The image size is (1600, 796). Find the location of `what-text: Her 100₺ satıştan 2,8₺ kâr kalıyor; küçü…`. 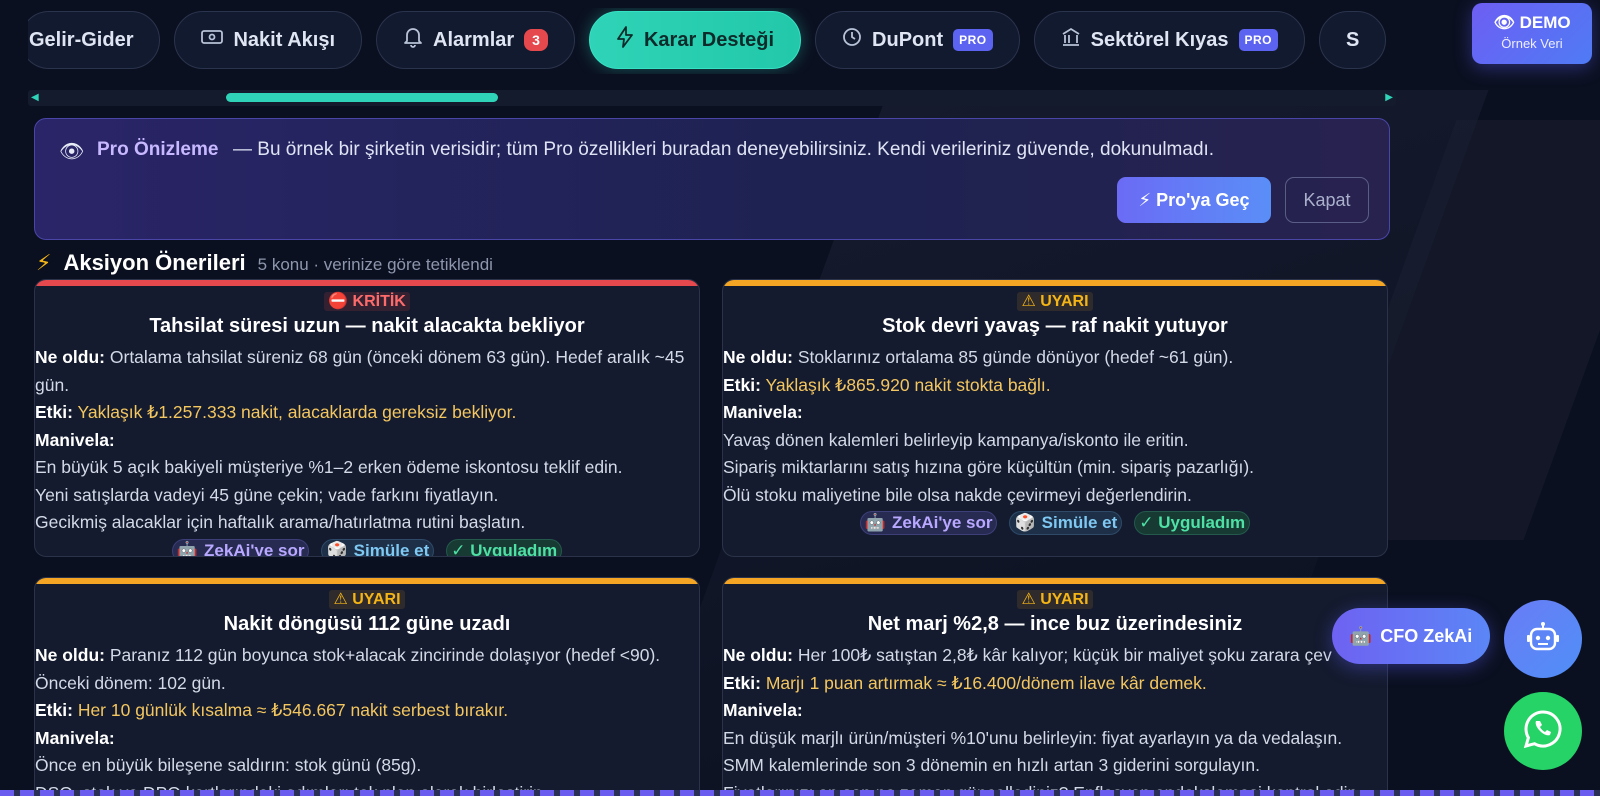

what-text: Her 100₺ satıştan 2,8₺ kâr kalıyor; küçü… is located at coordinates (1064, 655).